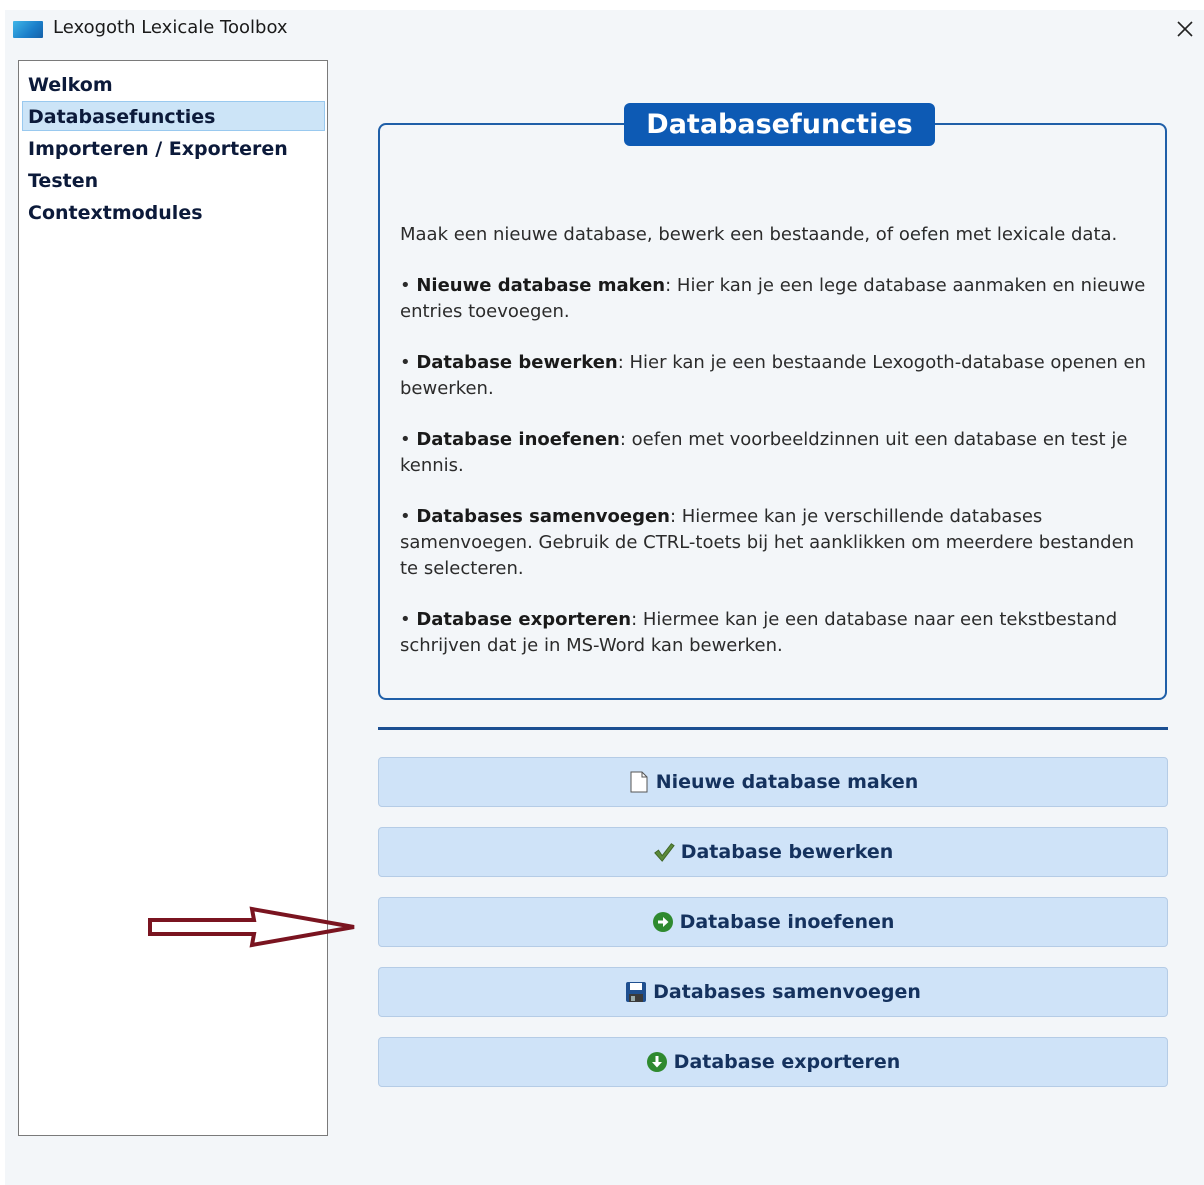 This screenshot has height=1185, width=1204. What do you see at coordinates (173, 84) in the screenshot?
I see `sidebar-item-welkom: Welkom` at bounding box center [173, 84].